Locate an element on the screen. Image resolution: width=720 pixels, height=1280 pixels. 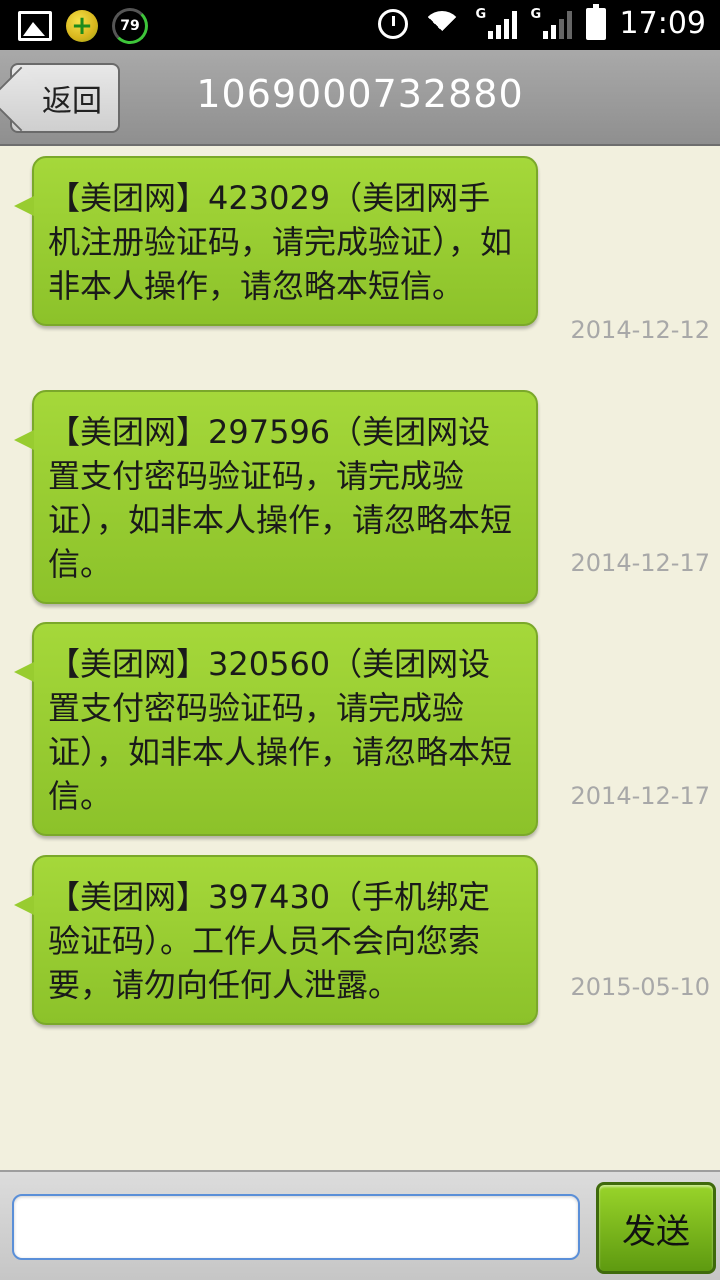
message-date: 2015-05-10 is located at coordinates (640, 987).